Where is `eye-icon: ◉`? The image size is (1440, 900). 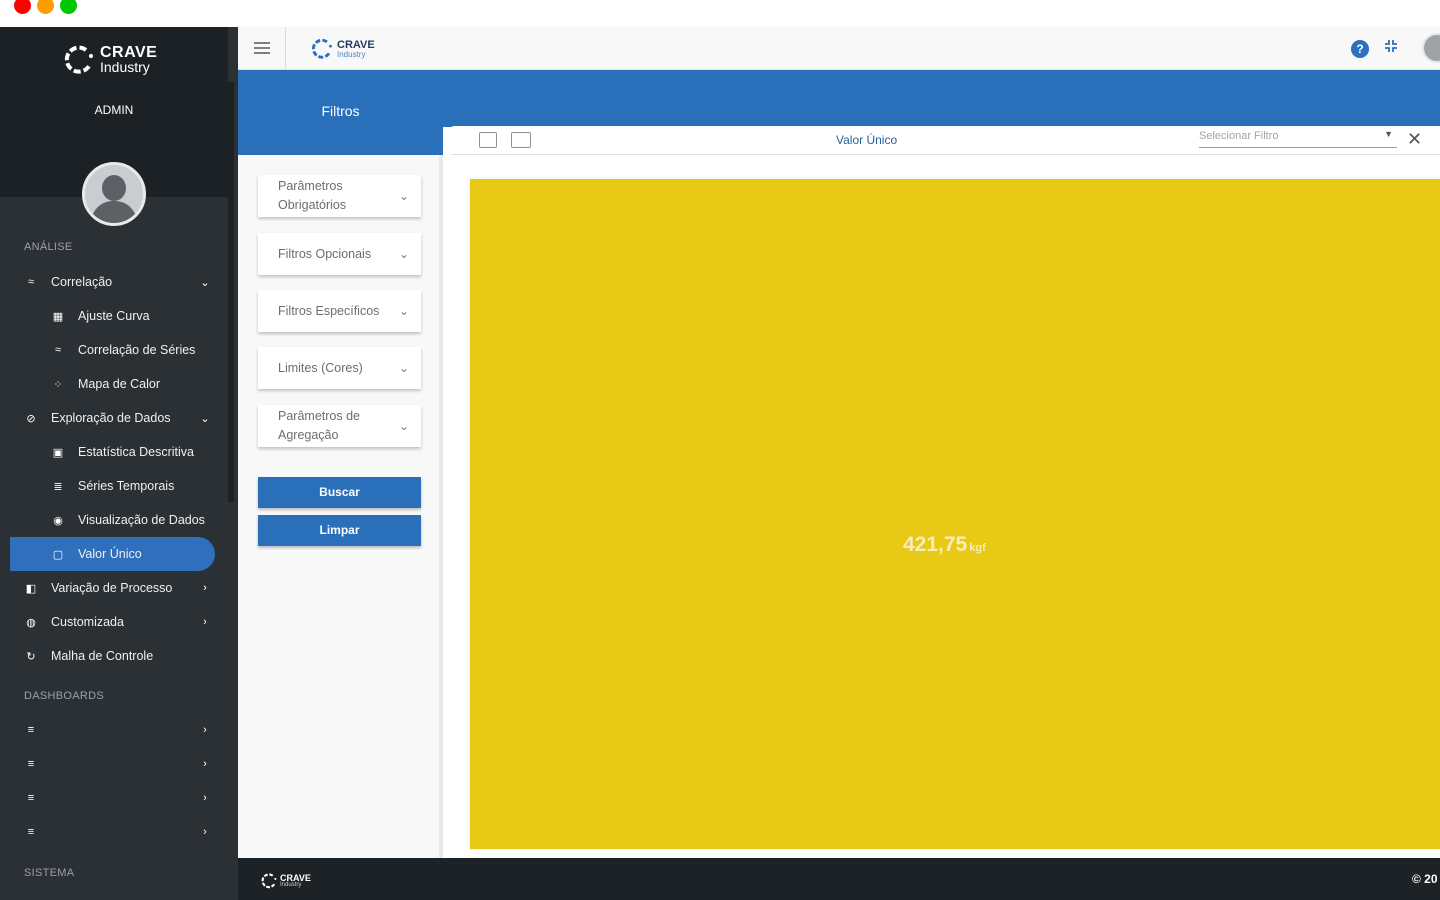 eye-icon: ◉ is located at coordinates (58, 520).